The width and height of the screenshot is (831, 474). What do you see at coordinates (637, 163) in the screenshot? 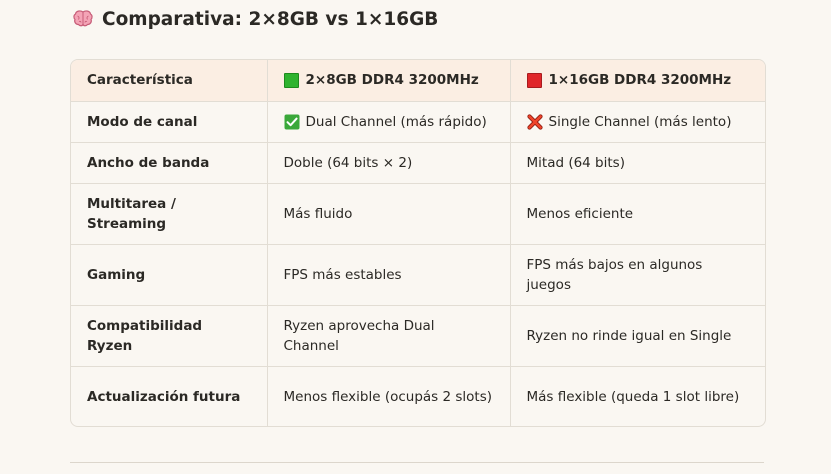
I see `row-option-b: Mitad (64 bits)` at bounding box center [637, 163].